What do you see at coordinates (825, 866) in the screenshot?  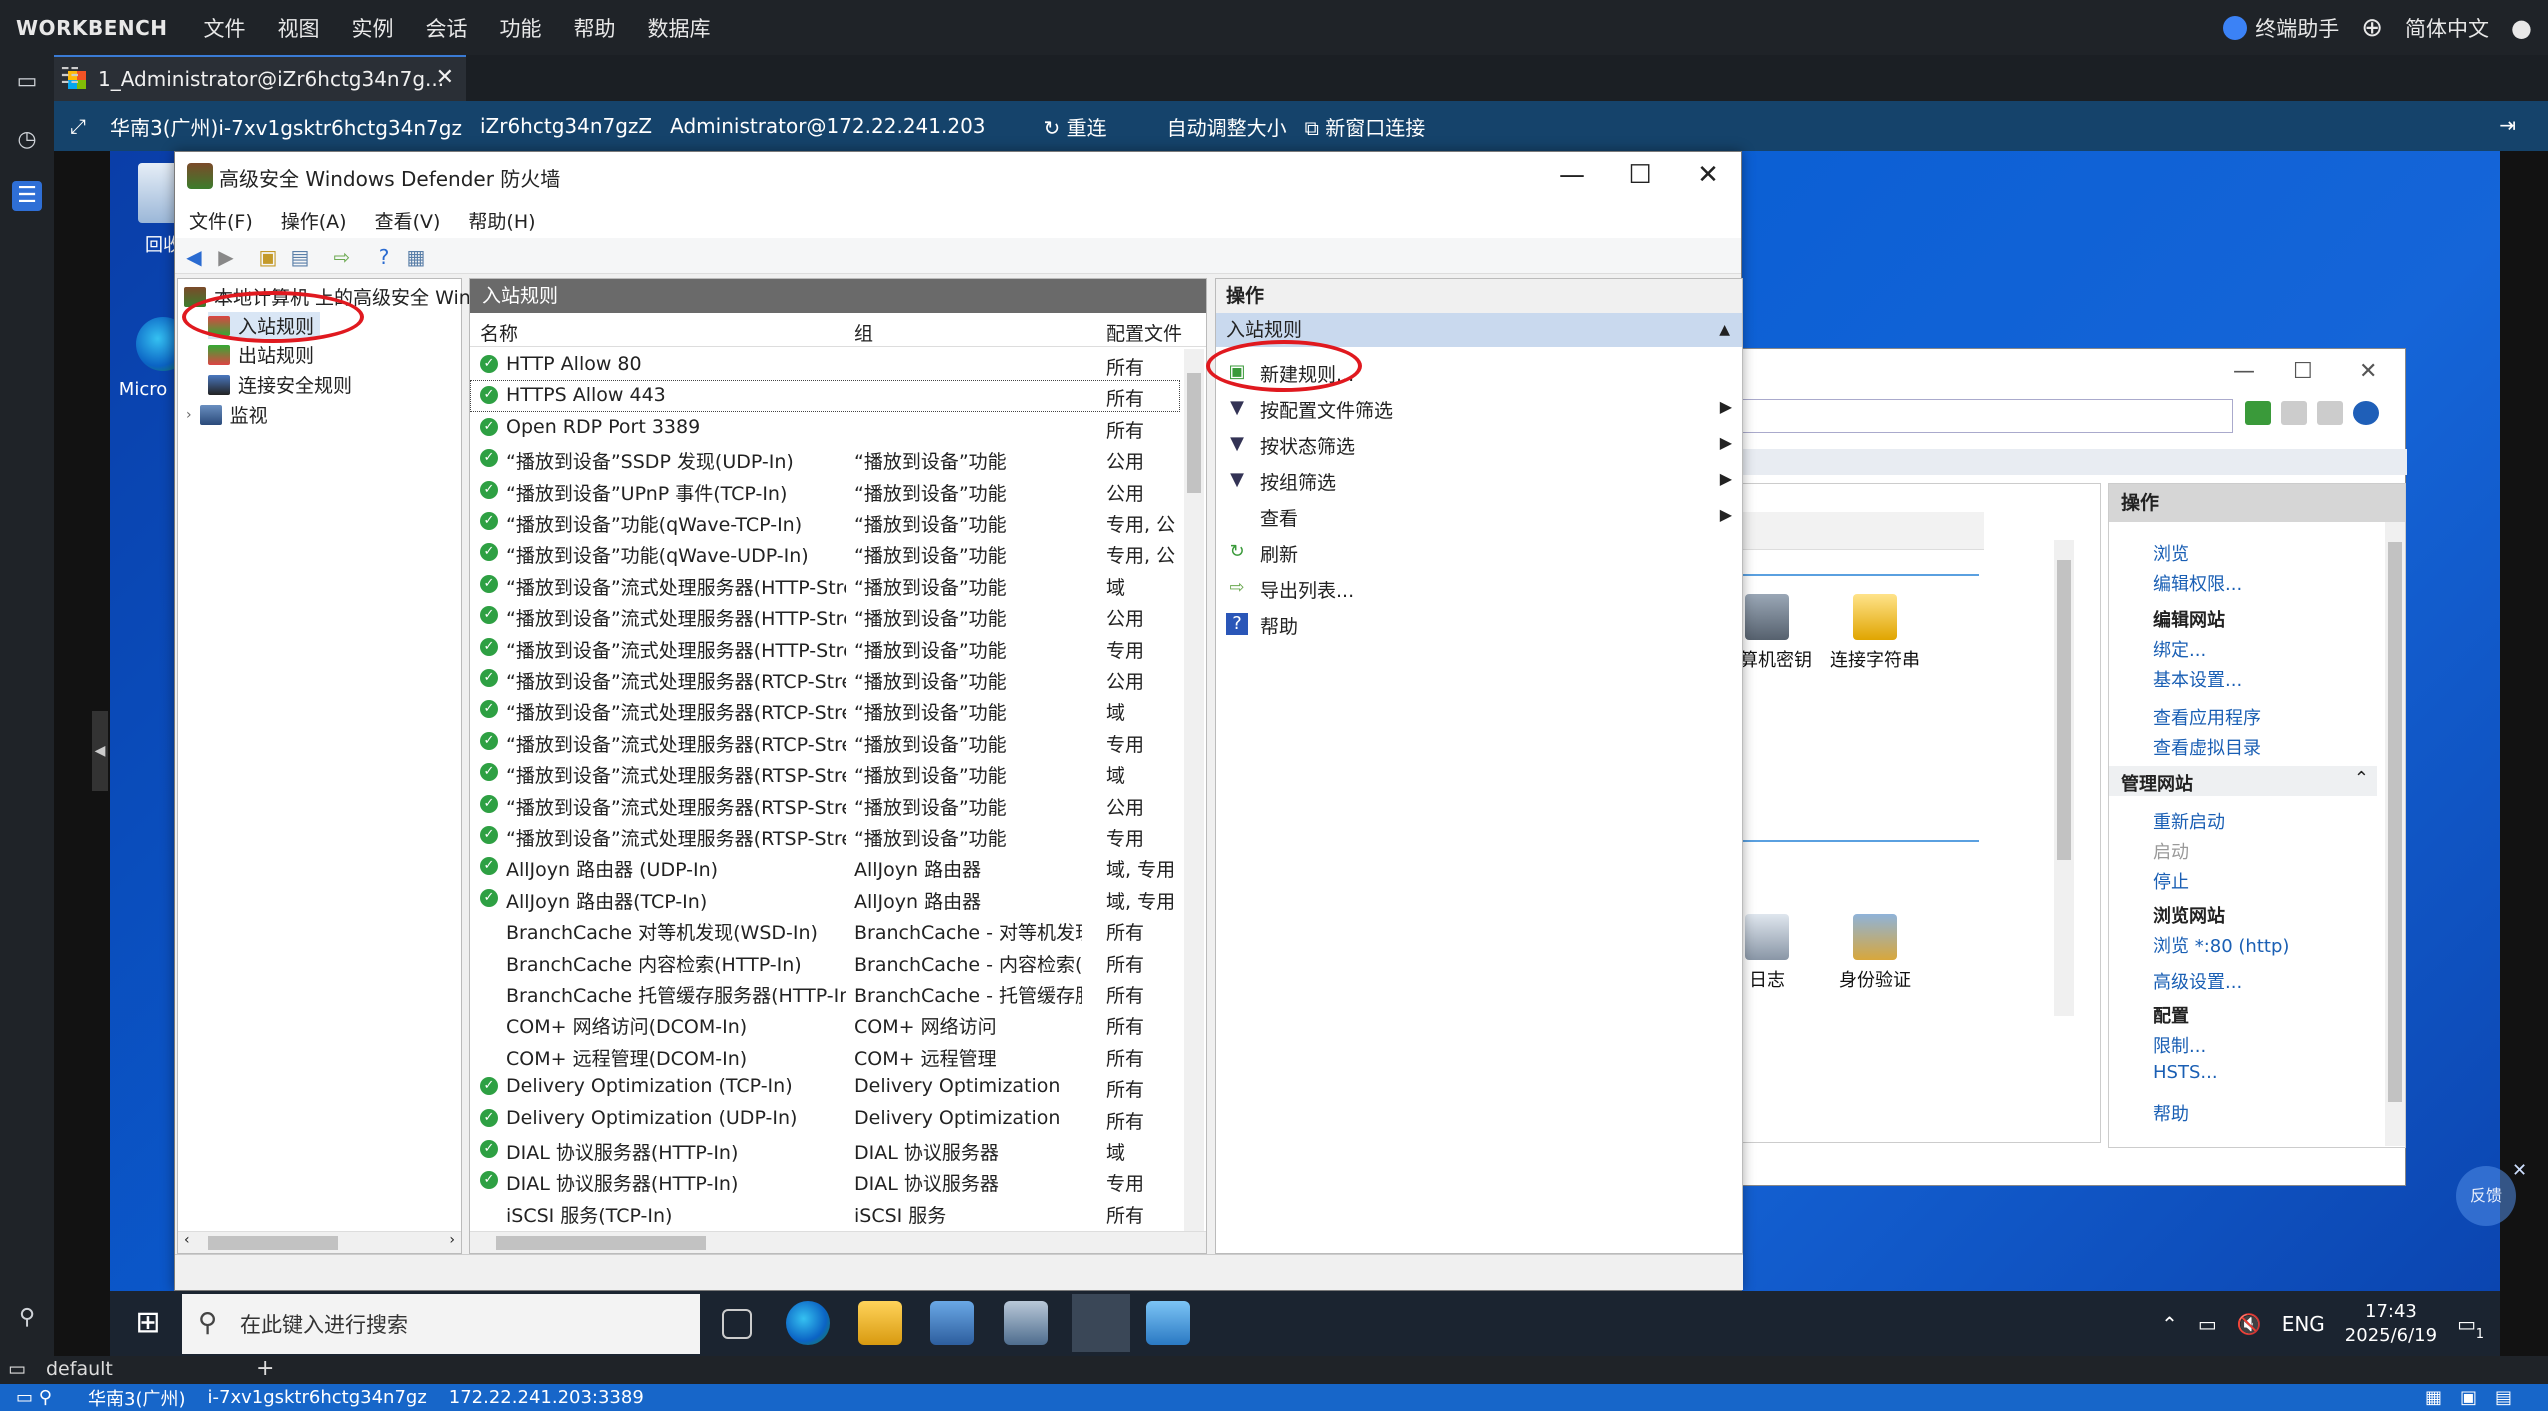 I see `table-row: ✓ AllJoyn 路由器 (UDP-In) AllJoyn 路由器 域, 专用` at bounding box center [825, 866].